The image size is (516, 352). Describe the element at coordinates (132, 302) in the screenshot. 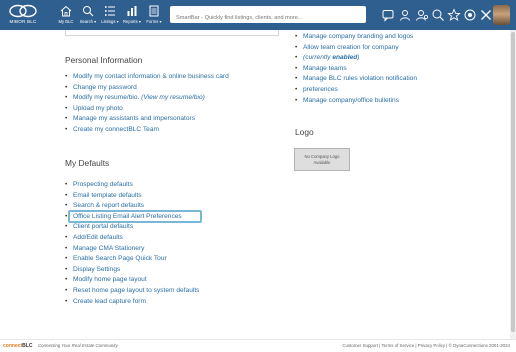

I see `link-create-lead-capture-form: Create lead capture form` at that location.